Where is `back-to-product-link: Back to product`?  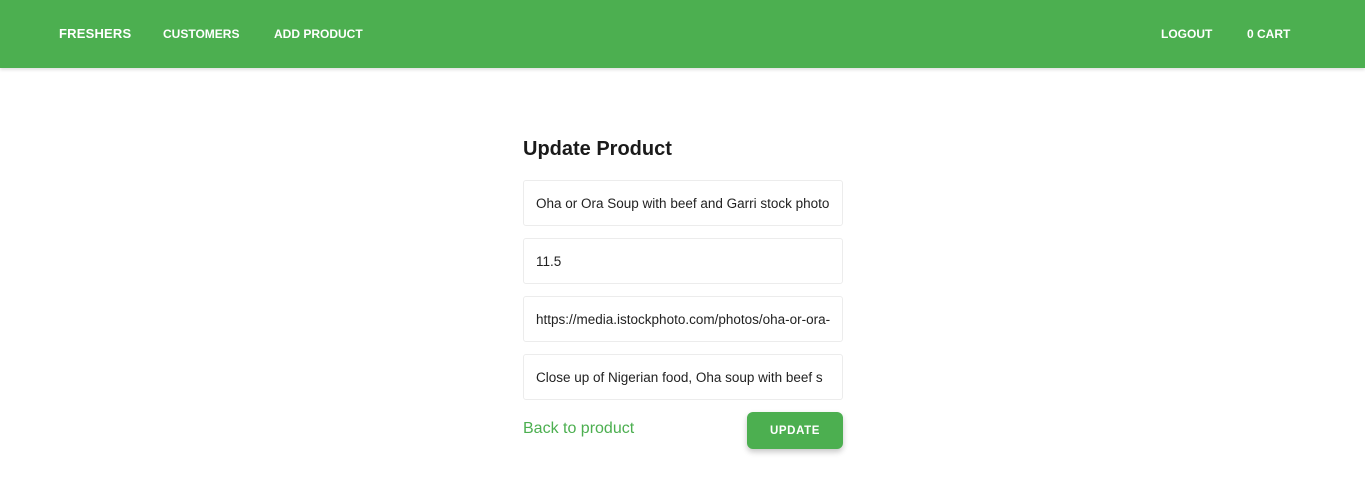
back-to-product-link: Back to product is located at coordinates (578, 429).